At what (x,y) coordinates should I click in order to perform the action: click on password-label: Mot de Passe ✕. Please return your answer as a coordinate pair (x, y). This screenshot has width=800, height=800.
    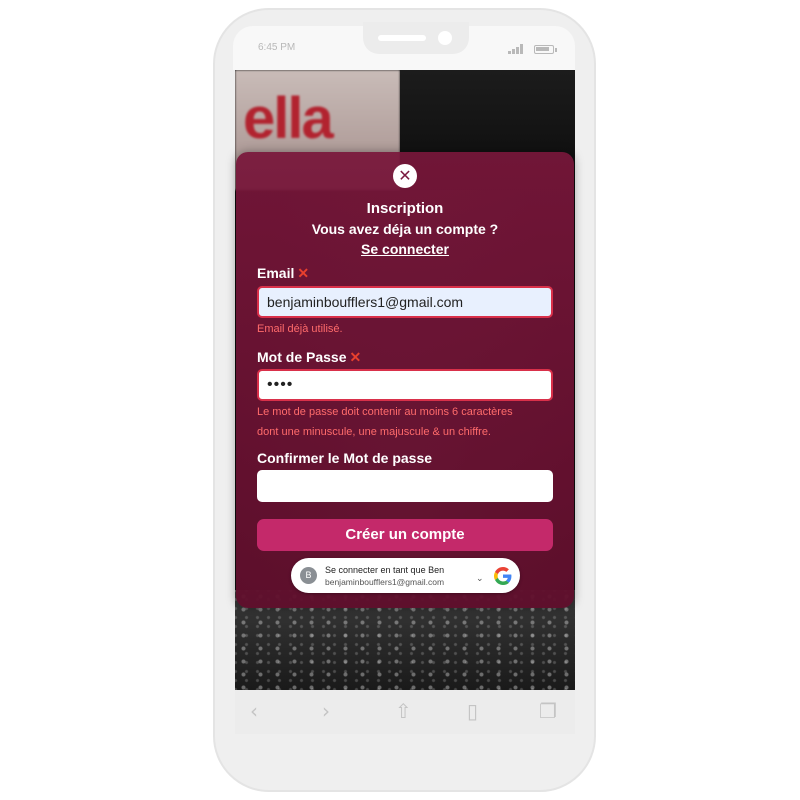
    Looking at the image, I should click on (309, 357).